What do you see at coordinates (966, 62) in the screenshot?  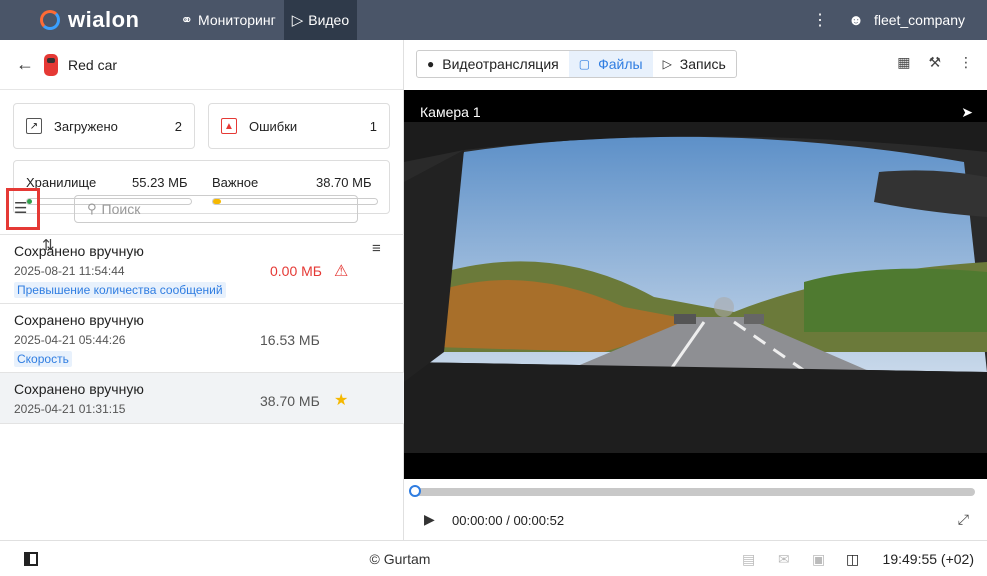 I see `more-options-icon: ⋮` at bounding box center [966, 62].